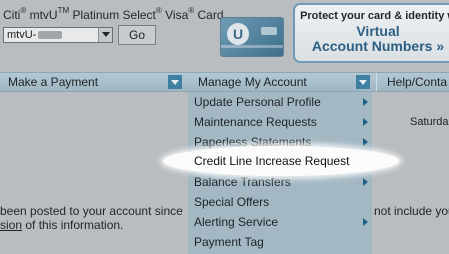 This screenshot has height=254, width=449. What do you see at coordinates (252, 82) in the screenshot?
I see `tab-label: Manage My Account` at bounding box center [252, 82].